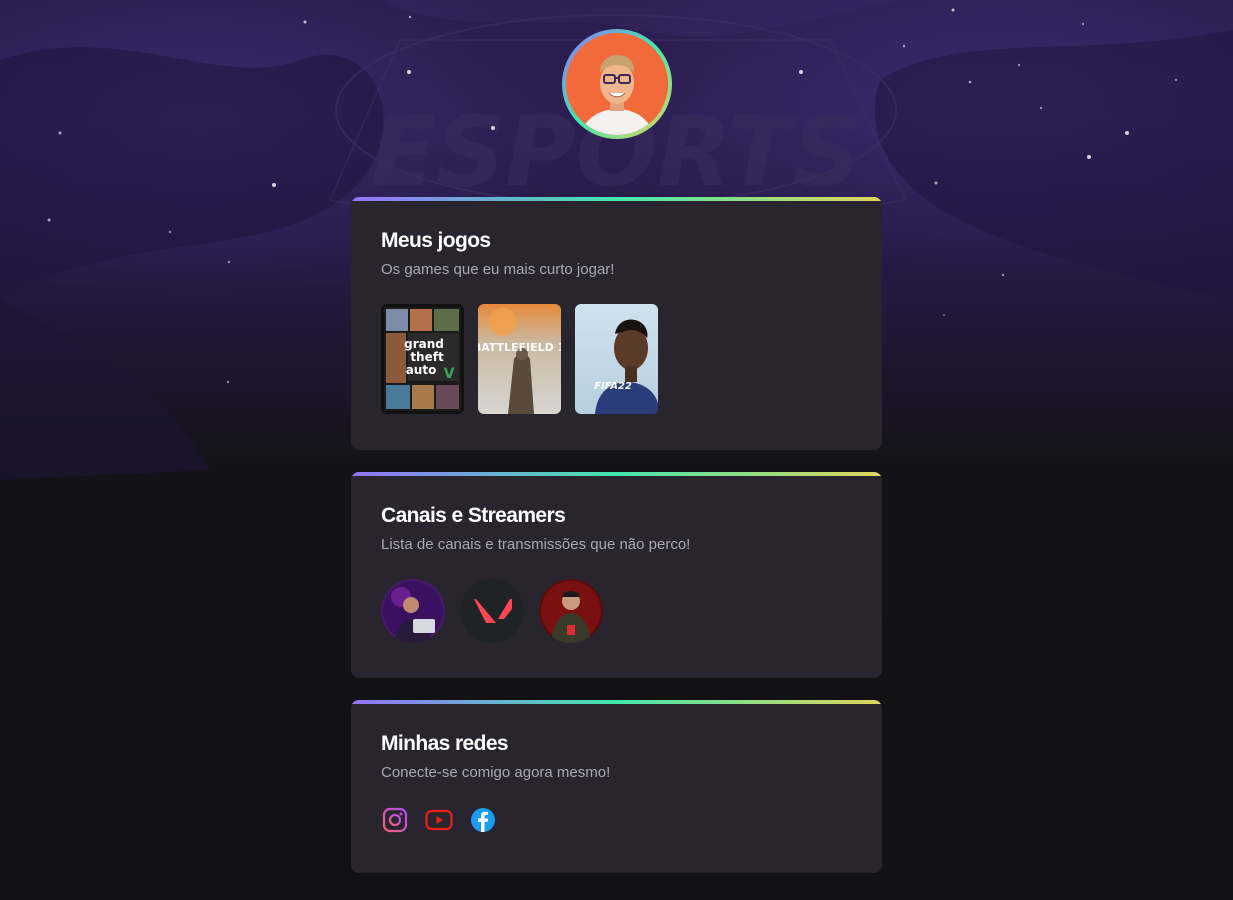  I want to click on games-list: grand theft auto V BATTLEFIELD FIFA22, so click(519, 359).